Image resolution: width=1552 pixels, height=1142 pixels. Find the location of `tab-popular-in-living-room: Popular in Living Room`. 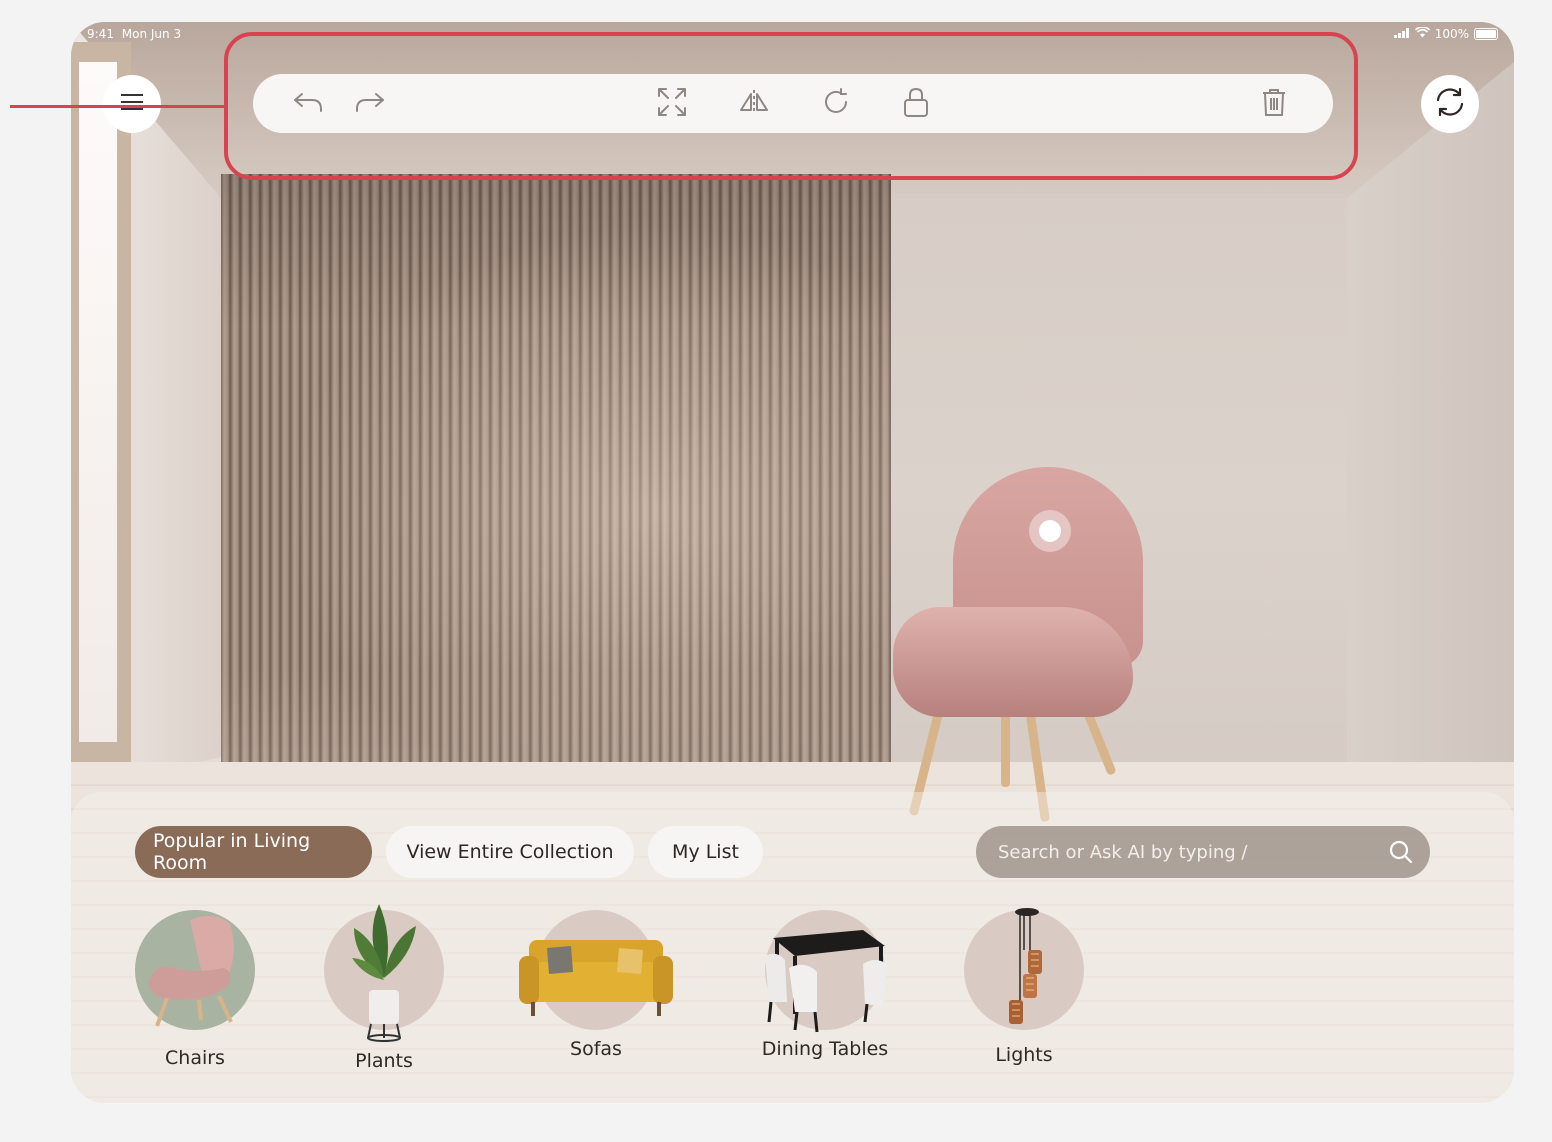

tab-popular-in-living-room: Popular in Living Room is located at coordinates (253, 852).